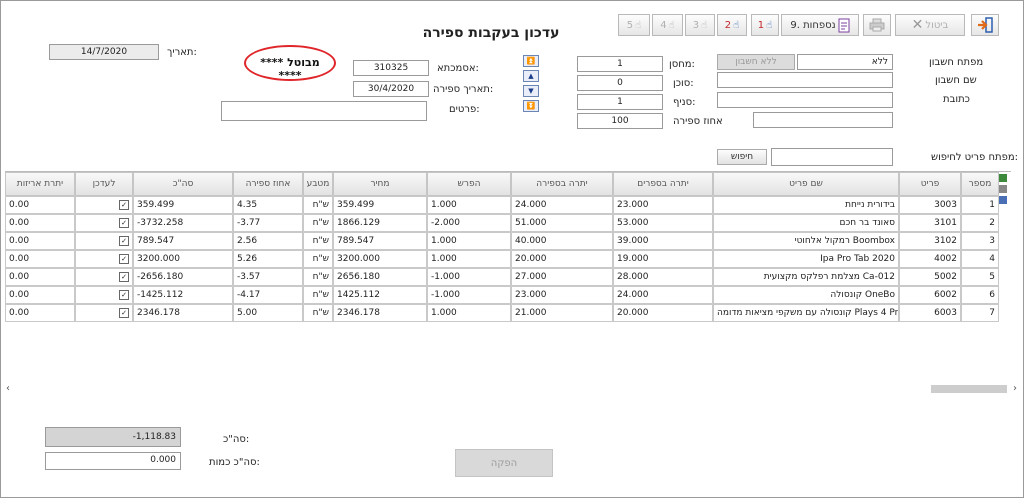  I want to click on cell-no: 6, so click(980, 295).